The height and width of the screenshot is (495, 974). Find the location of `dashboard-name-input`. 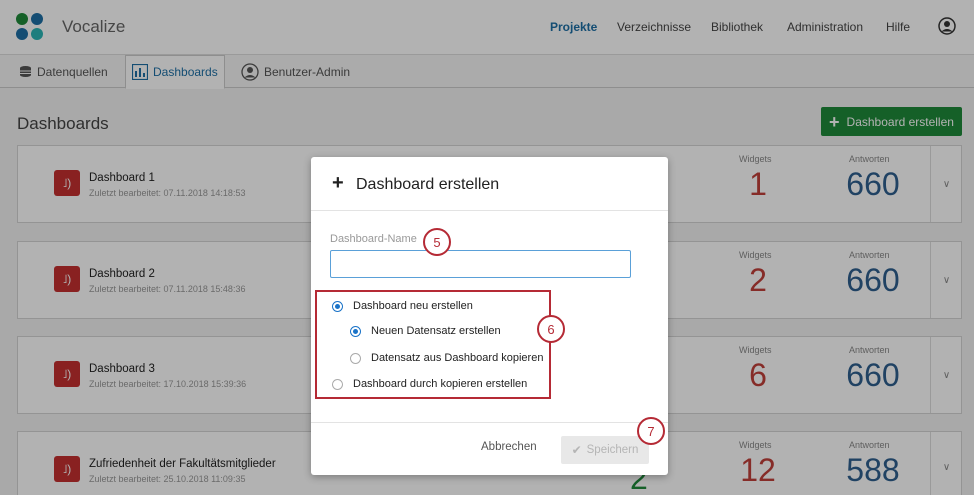

dashboard-name-input is located at coordinates (480, 264).